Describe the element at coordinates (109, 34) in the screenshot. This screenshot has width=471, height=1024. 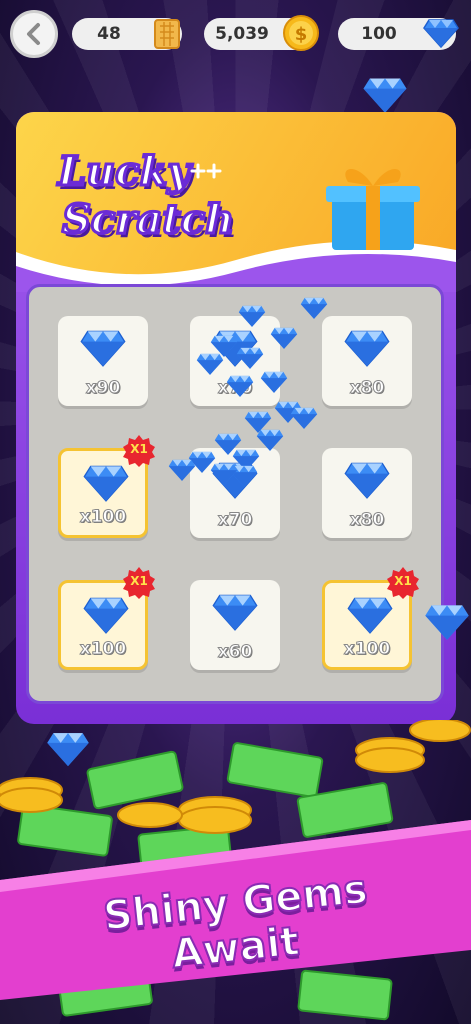
I see `tickets-value: 48` at that location.